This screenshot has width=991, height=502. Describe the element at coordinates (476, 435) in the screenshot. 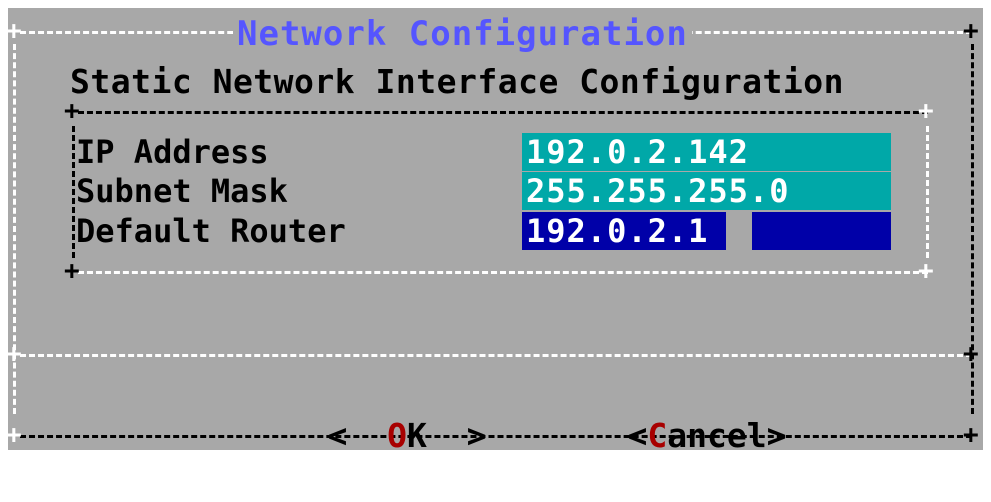

I see `ok-right-bracket: >` at that location.